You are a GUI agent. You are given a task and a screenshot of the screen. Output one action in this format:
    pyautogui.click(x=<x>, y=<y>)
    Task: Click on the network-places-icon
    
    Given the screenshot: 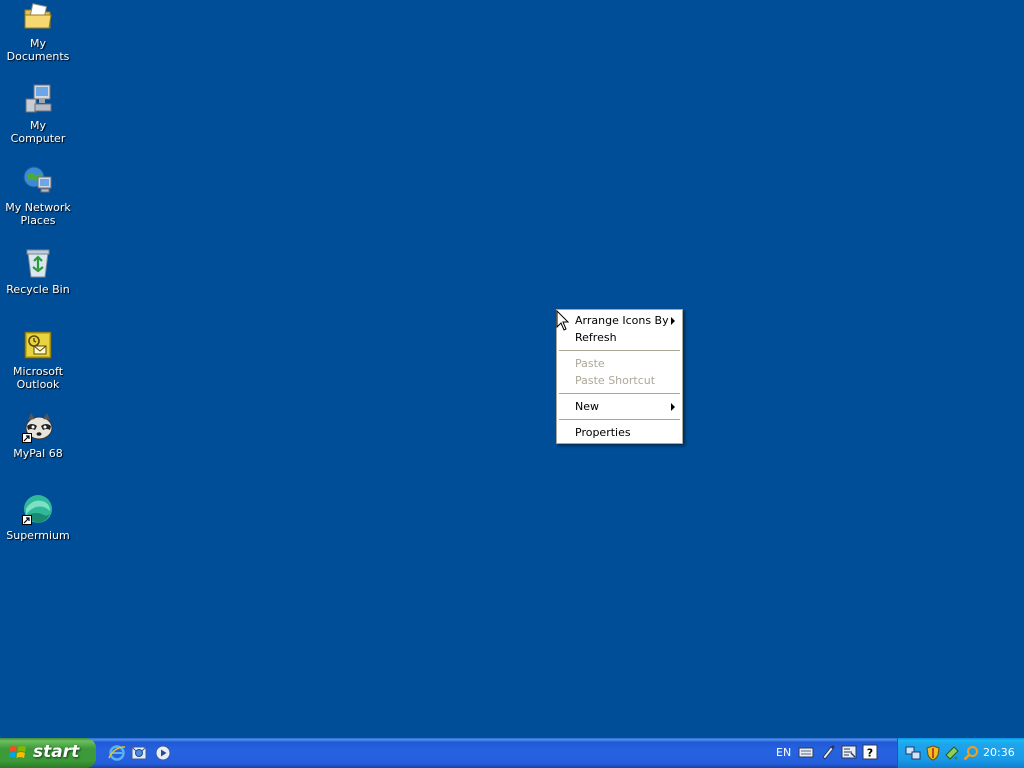 What is the action you would take?
    pyautogui.click(x=38, y=181)
    